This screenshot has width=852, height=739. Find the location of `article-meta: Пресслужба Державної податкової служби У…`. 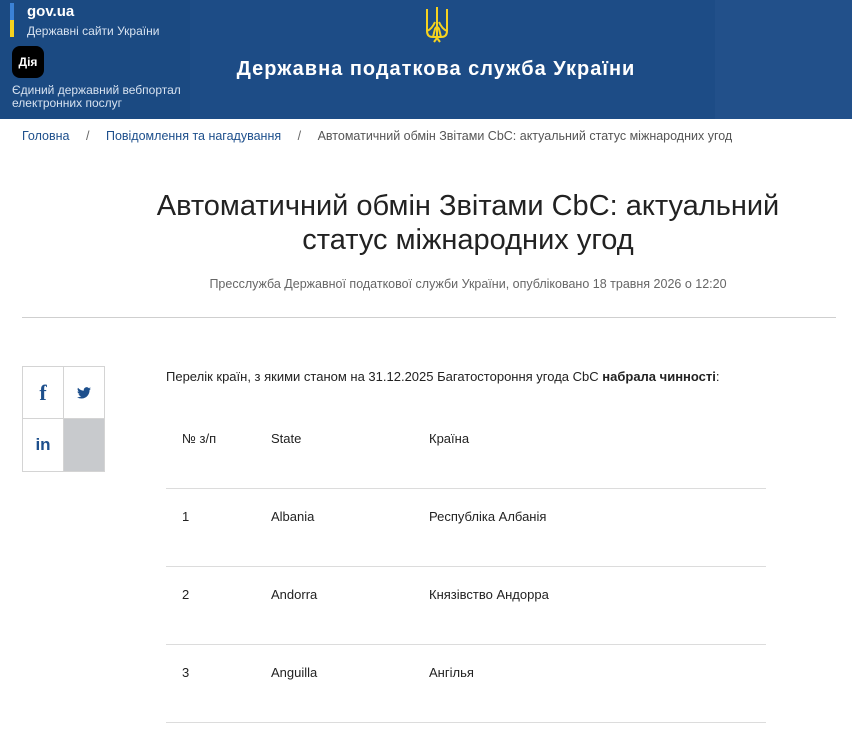

article-meta: Пресслужба Державної податкової служби У… is located at coordinates (468, 284).